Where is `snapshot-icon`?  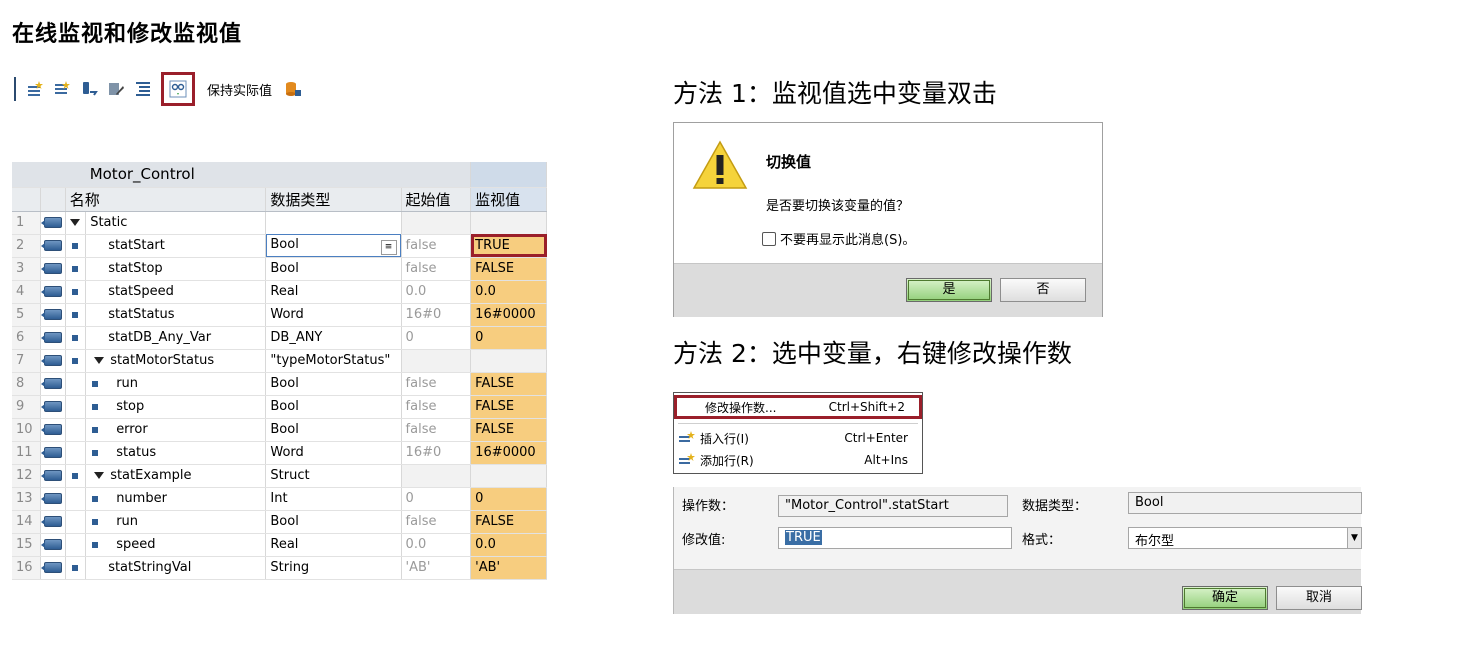
snapshot-icon is located at coordinates (89, 89).